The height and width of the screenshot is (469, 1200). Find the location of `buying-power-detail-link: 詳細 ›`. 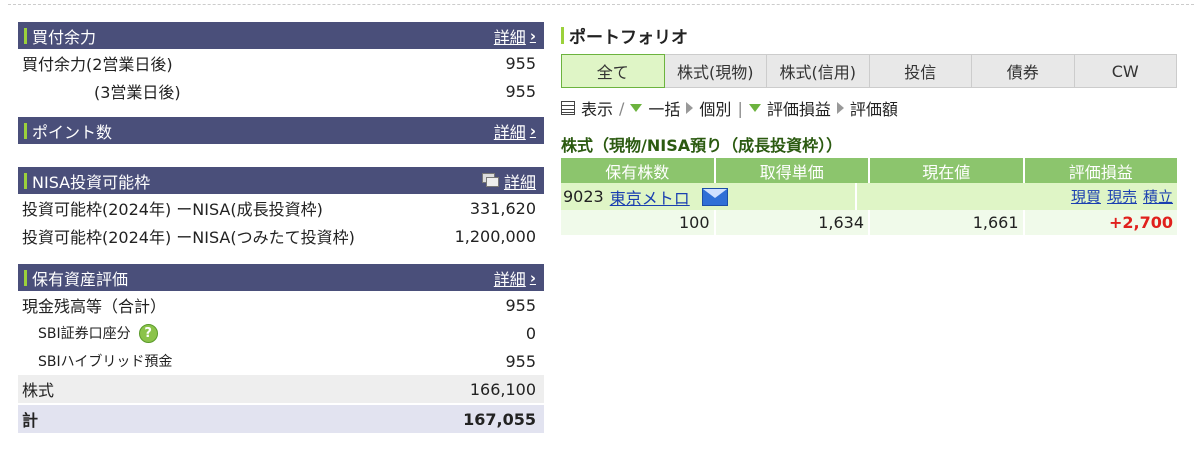

buying-power-detail-link: 詳細 › is located at coordinates (515, 36).